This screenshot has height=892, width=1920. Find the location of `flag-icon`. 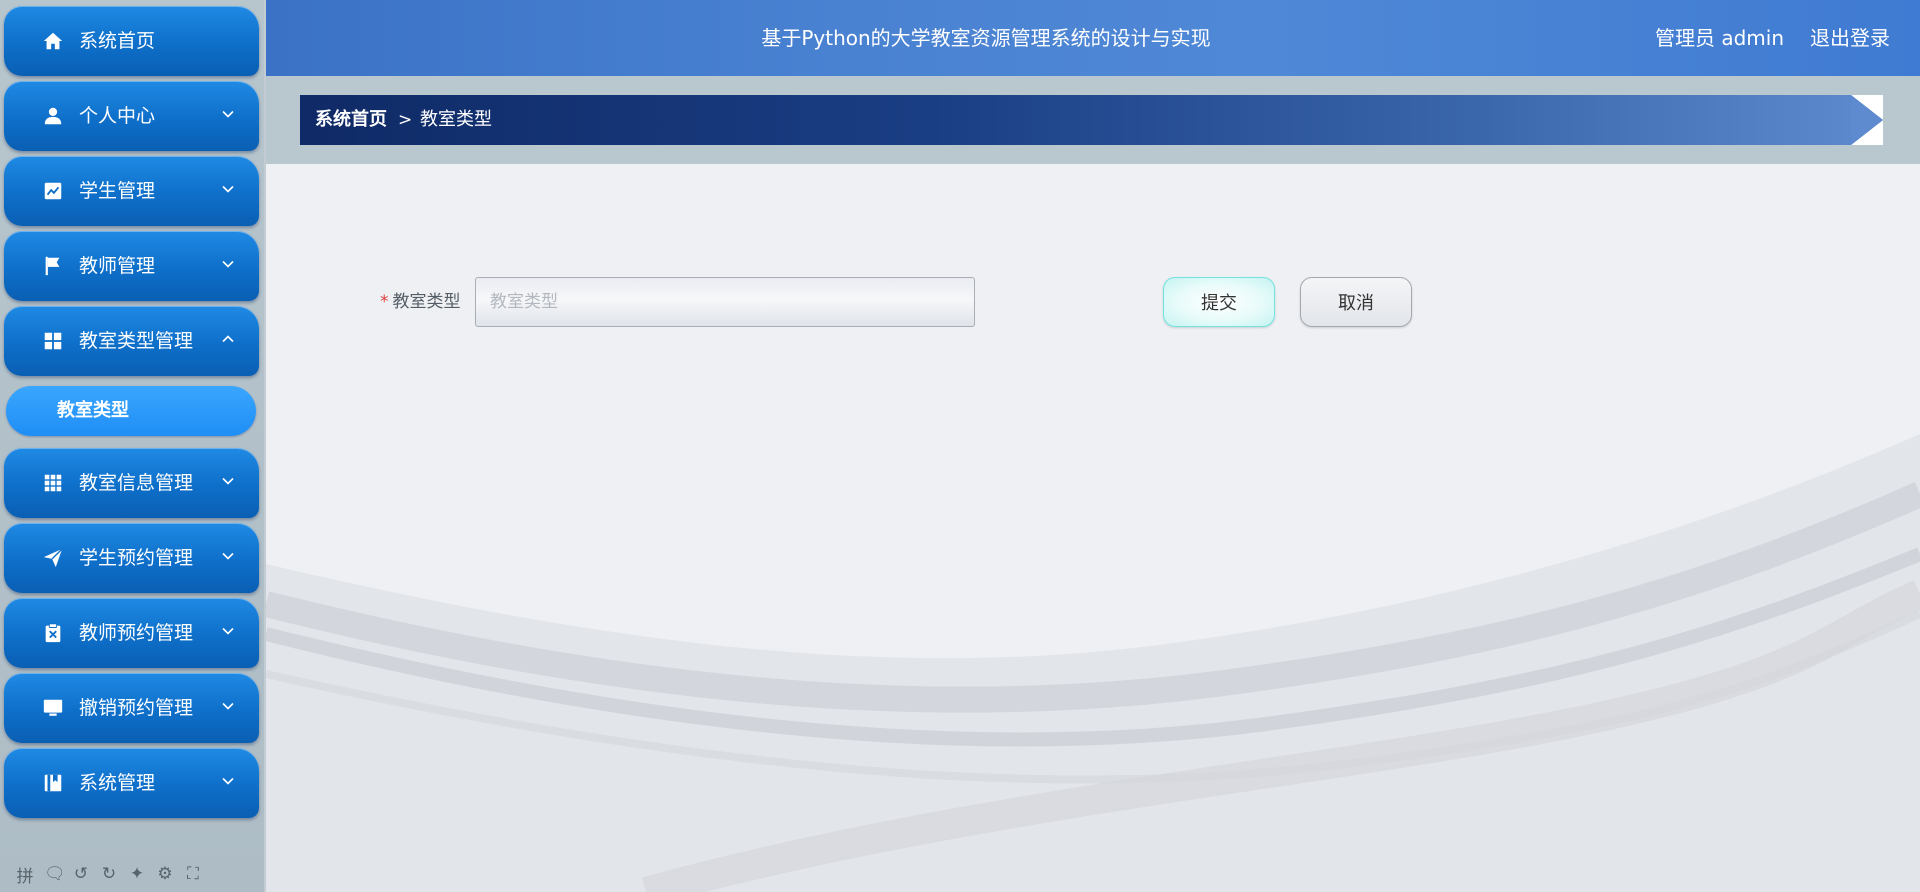

flag-icon is located at coordinates (53, 266).